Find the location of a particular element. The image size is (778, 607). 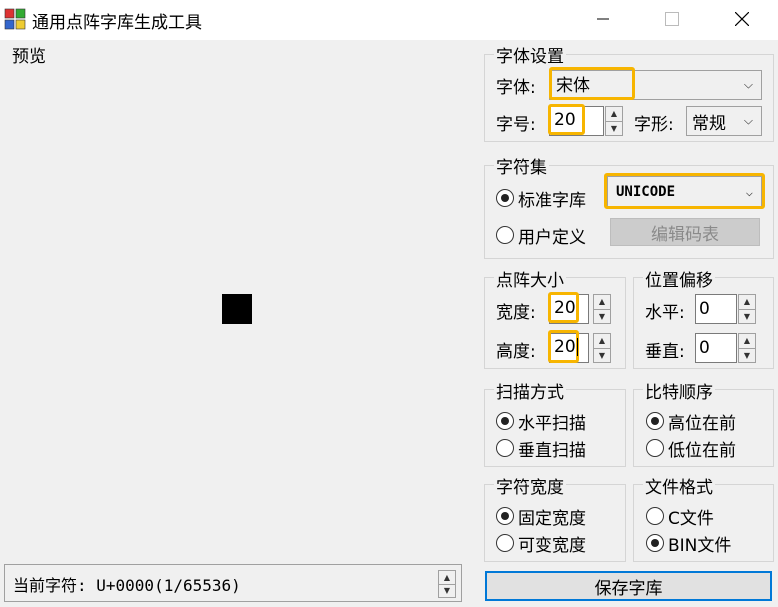

edit-code-table-button: 编辑码表 is located at coordinates (685, 232).